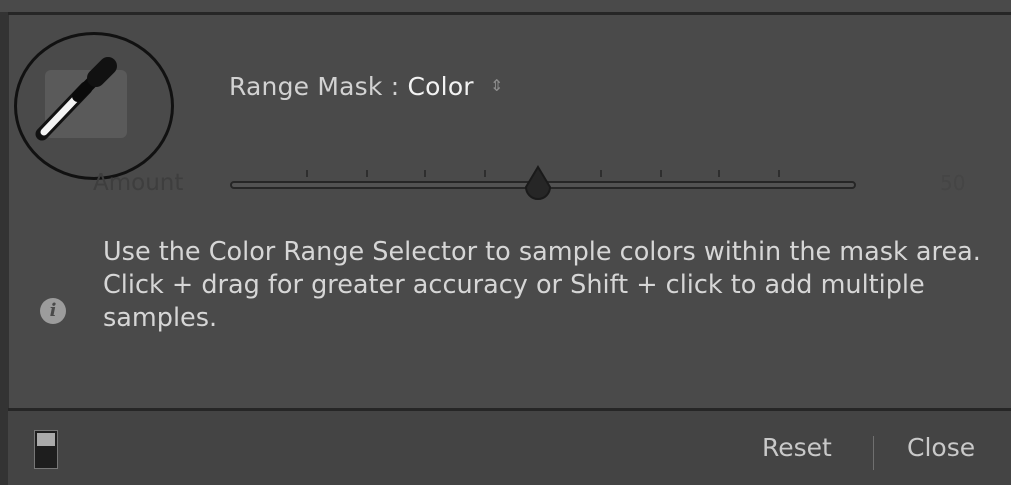 The width and height of the screenshot is (1011, 485). Describe the element at coordinates (538, 183) in the screenshot. I see `amount-slider-thumb` at that location.